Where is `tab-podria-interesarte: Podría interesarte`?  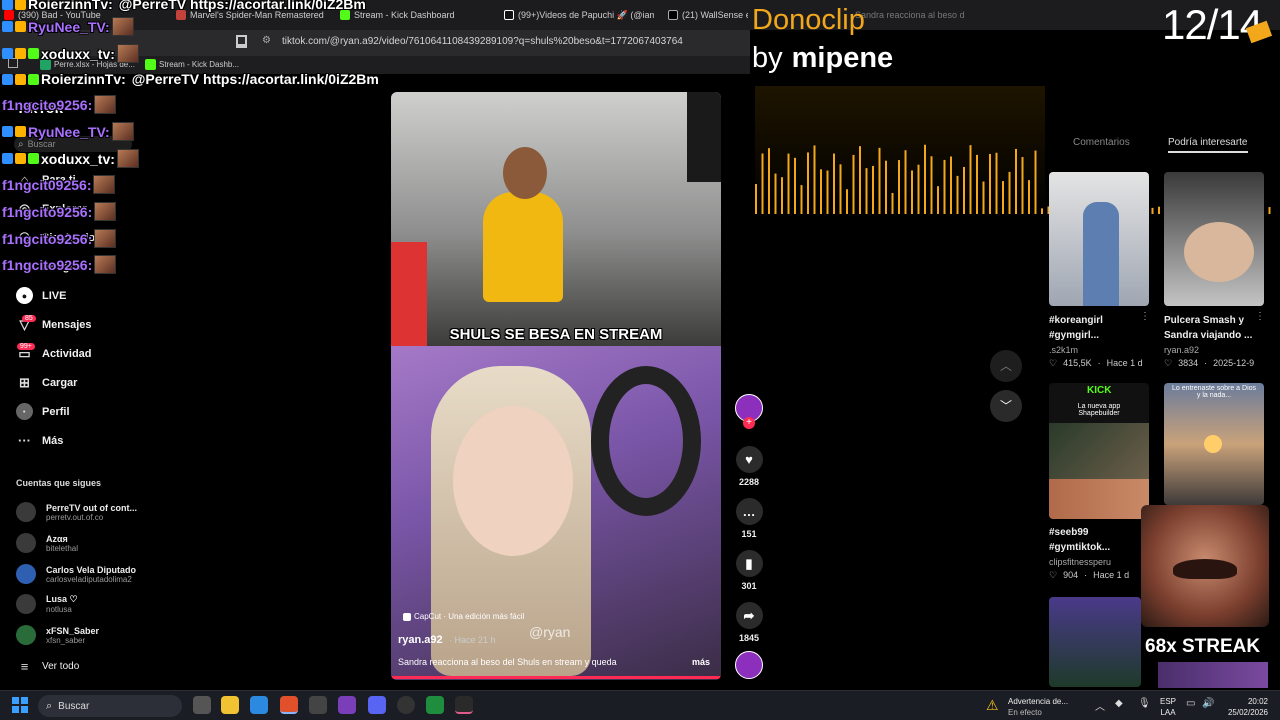 tab-podria-interesarte: Podría interesarte is located at coordinates (1208, 145).